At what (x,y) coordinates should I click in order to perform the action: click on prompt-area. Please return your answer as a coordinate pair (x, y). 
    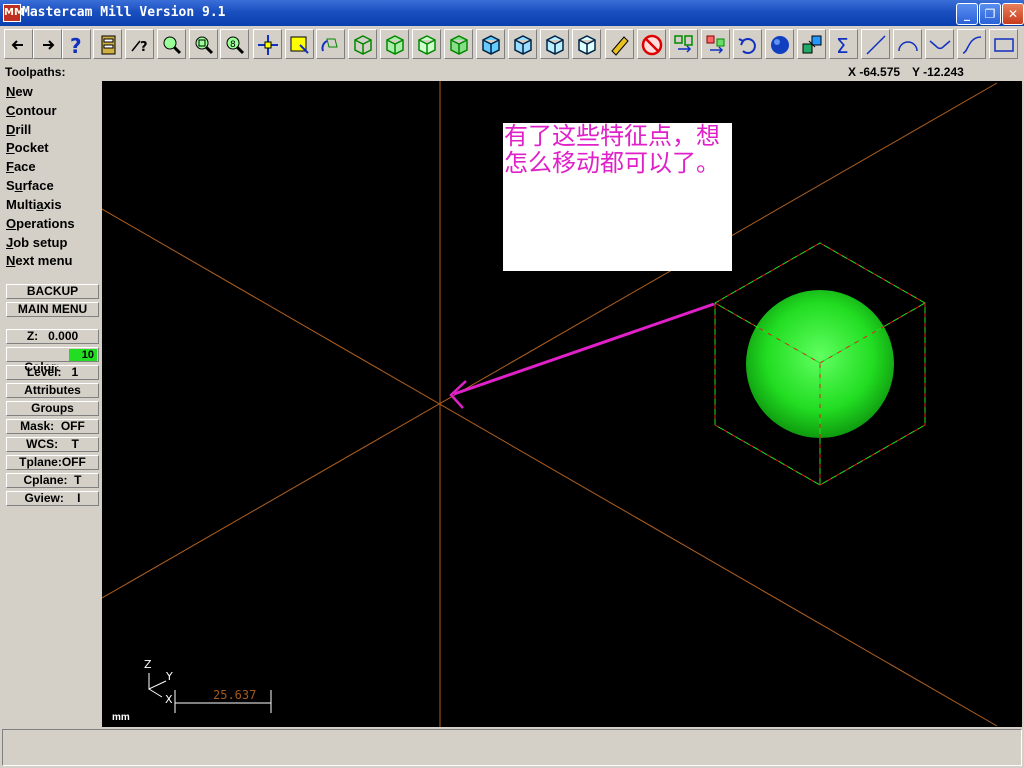
    Looking at the image, I should click on (512, 747).